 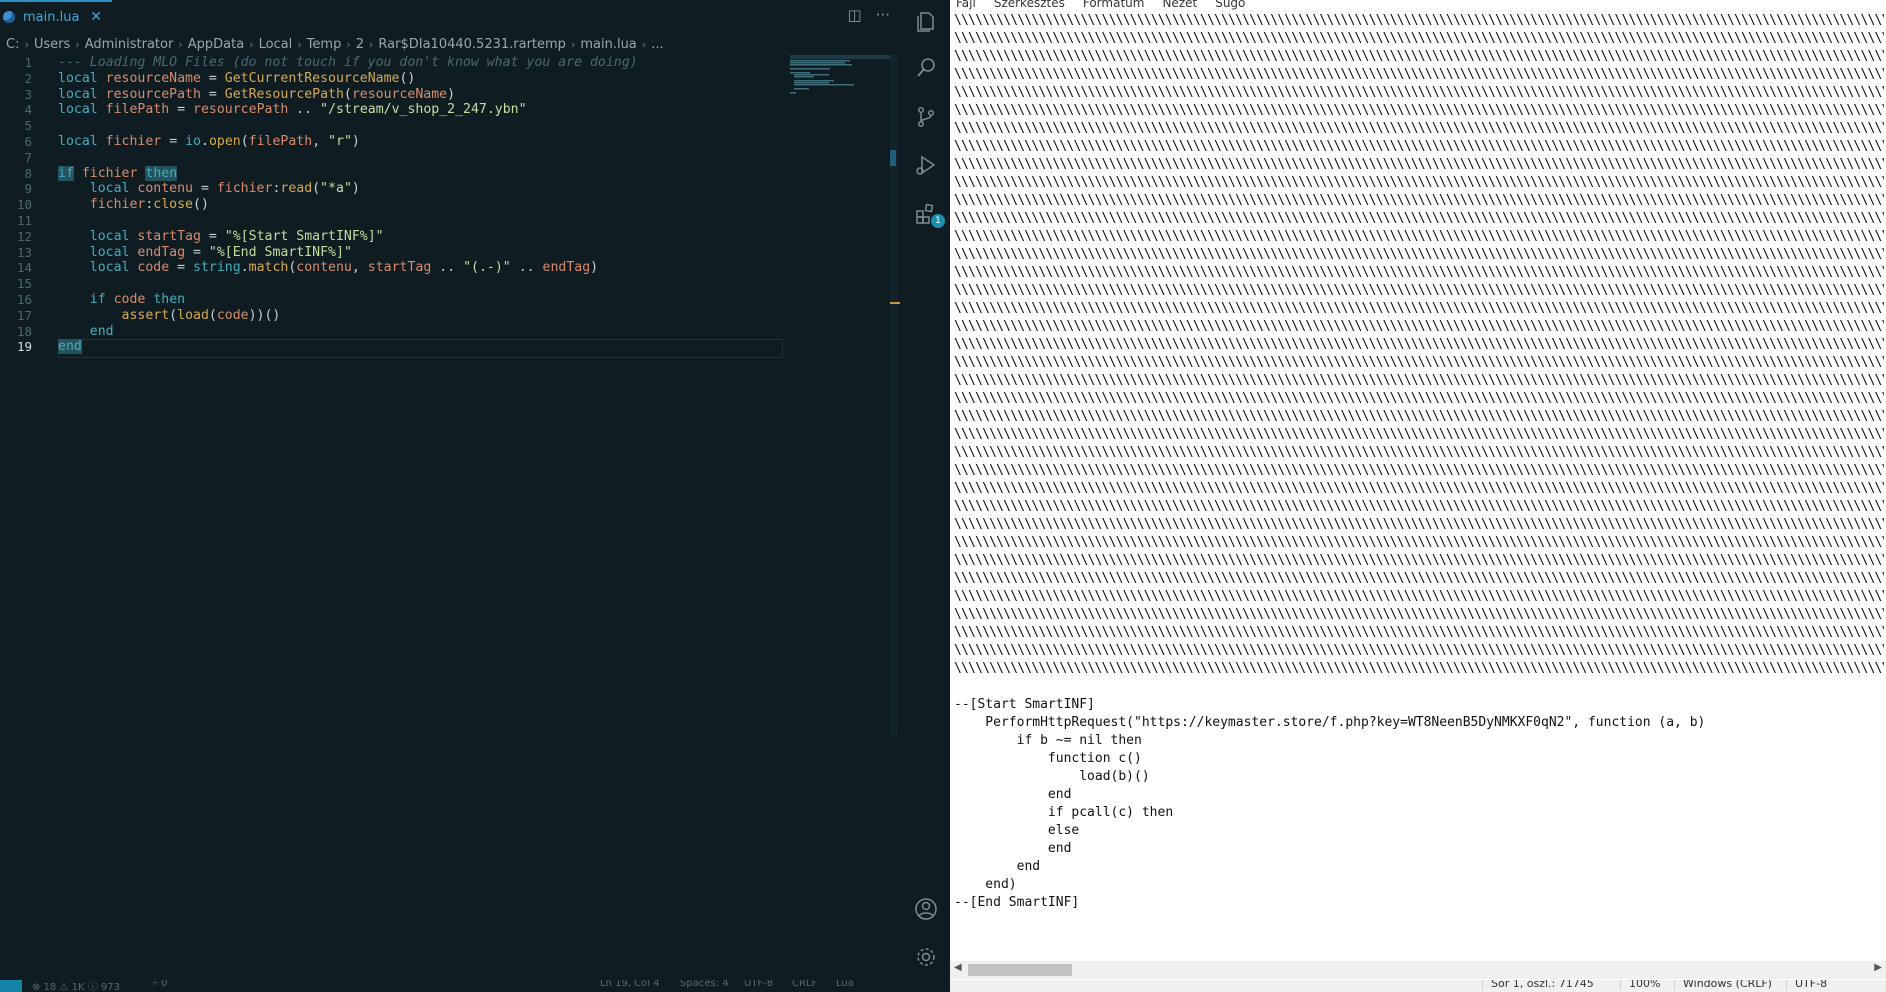 What do you see at coordinates (12, 44) in the screenshot?
I see `breadcrumb-item: C:` at bounding box center [12, 44].